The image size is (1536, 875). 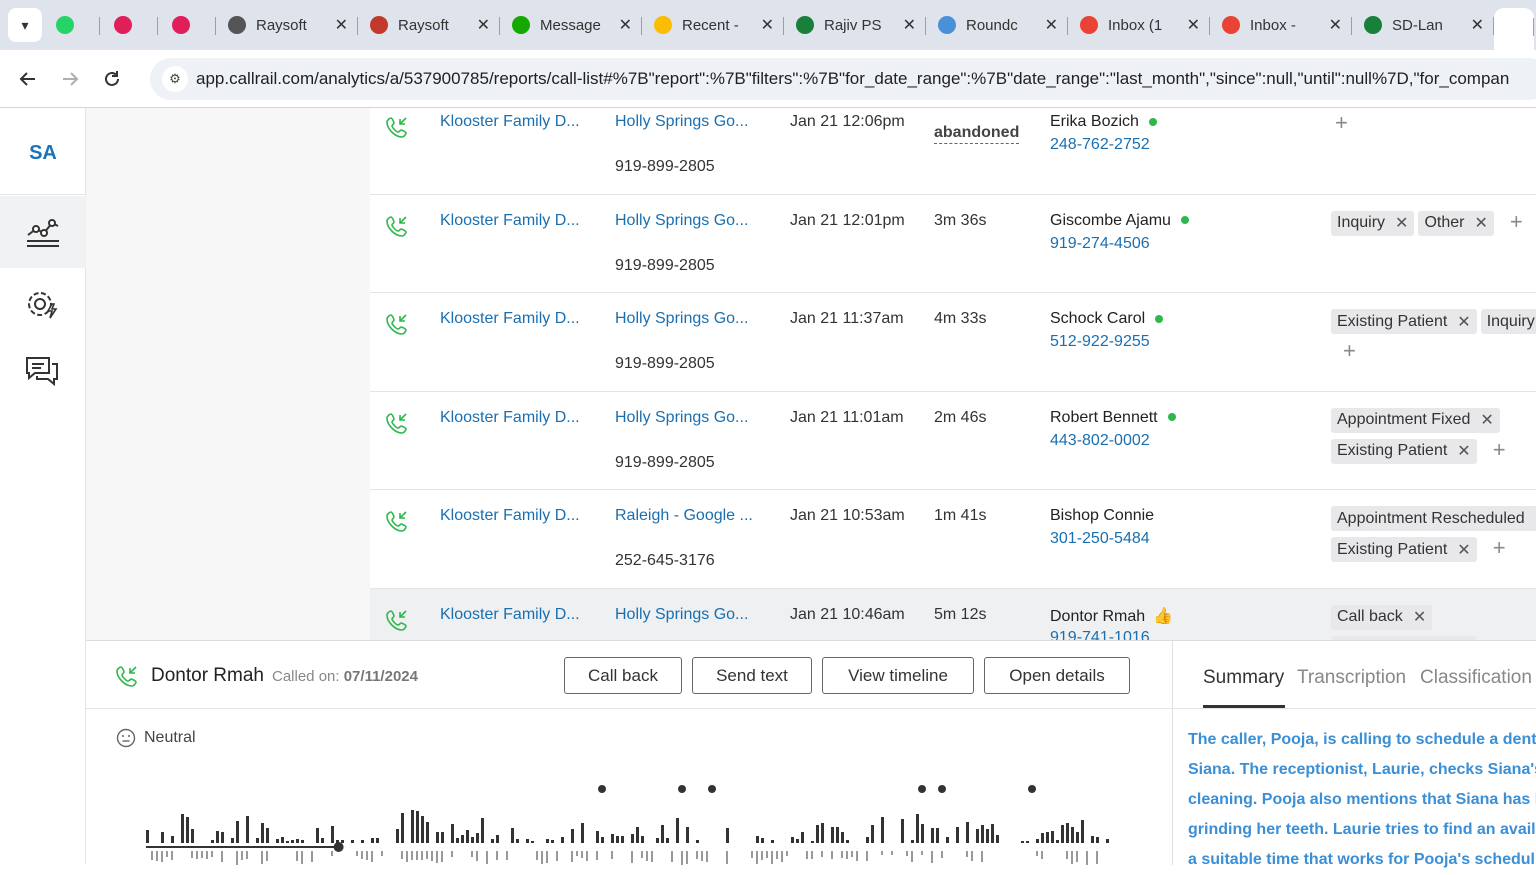 What do you see at coordinates (571, 25) in the screenshot?
I see `browser-tab: Message ✕` at bounding box center [571, 25].